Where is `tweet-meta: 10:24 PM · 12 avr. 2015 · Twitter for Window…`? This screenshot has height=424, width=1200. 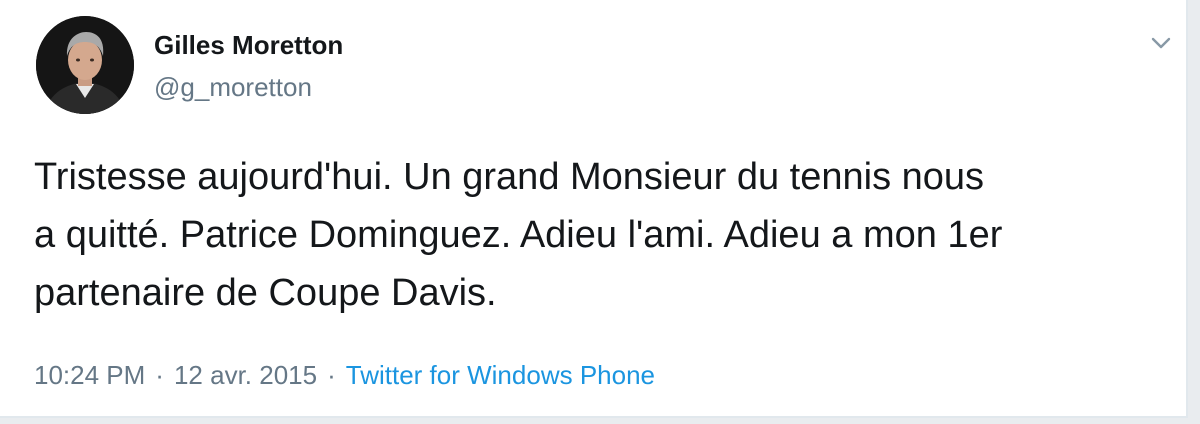 tweet-meta: 10:24 PM · 12 avr. 2015 · Twitter for Window… is located at coordinates (344, 375).